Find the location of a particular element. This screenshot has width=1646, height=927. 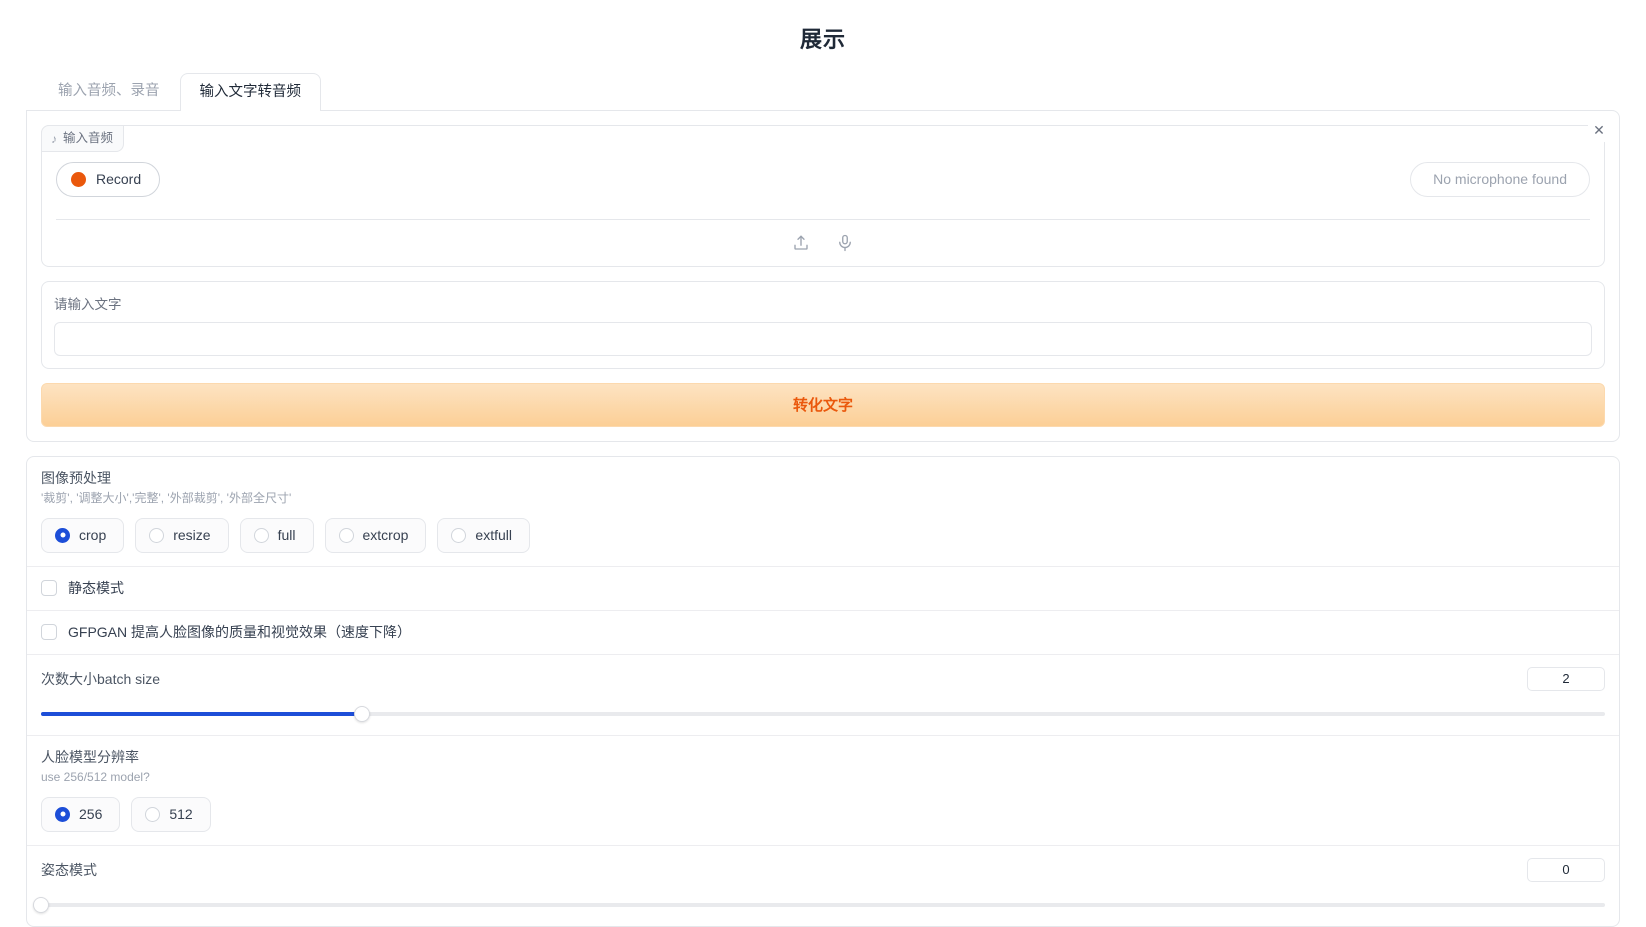

audio-input-tag-label: 输入音频 is located at coordinates (88, 137).